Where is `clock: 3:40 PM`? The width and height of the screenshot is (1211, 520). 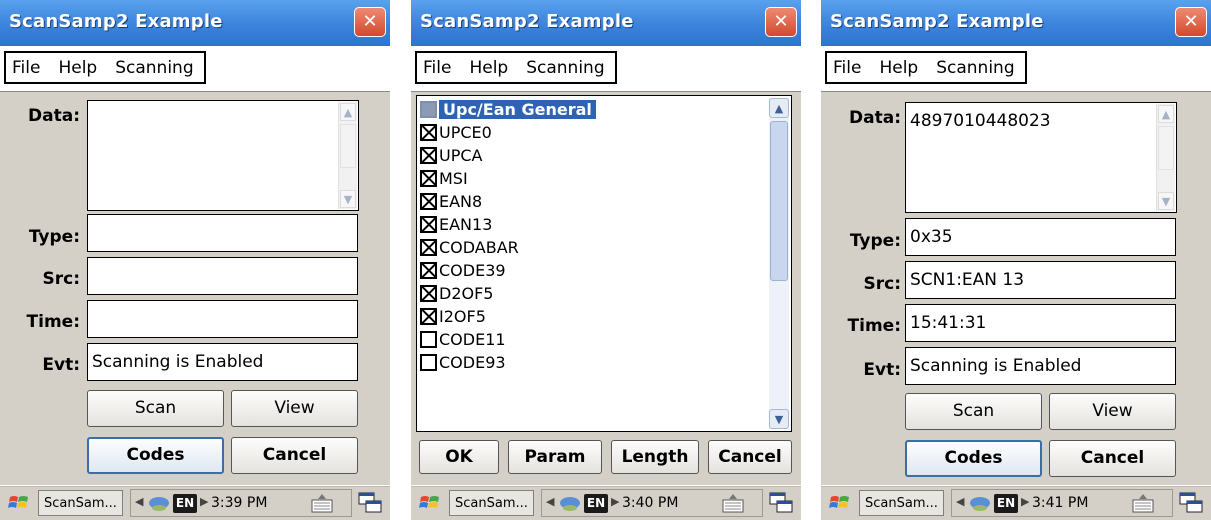
clock: 3:40 PM is located at coordinates (650, 503).